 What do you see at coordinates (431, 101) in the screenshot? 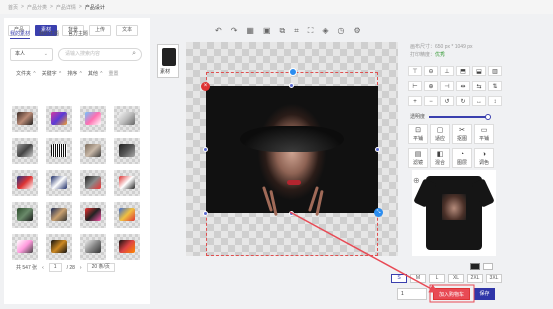
I see `minus-icon: −` at bounding box center [431, 101].